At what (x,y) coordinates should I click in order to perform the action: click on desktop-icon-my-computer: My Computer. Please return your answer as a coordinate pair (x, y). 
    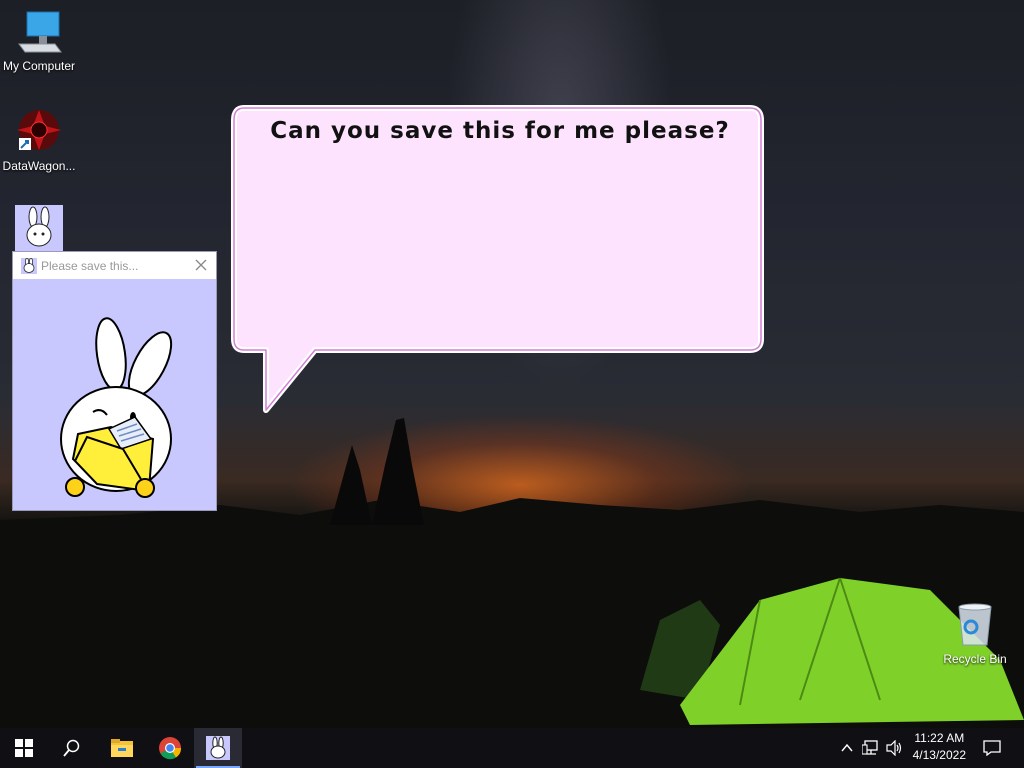
    Looking at the image, I should click on (39, 41).